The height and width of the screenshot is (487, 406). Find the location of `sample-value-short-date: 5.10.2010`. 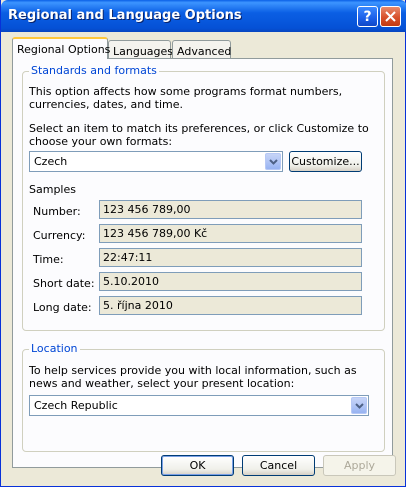

sample-value-short-date: 5.10.2010 is located at coordinates (230, 281).